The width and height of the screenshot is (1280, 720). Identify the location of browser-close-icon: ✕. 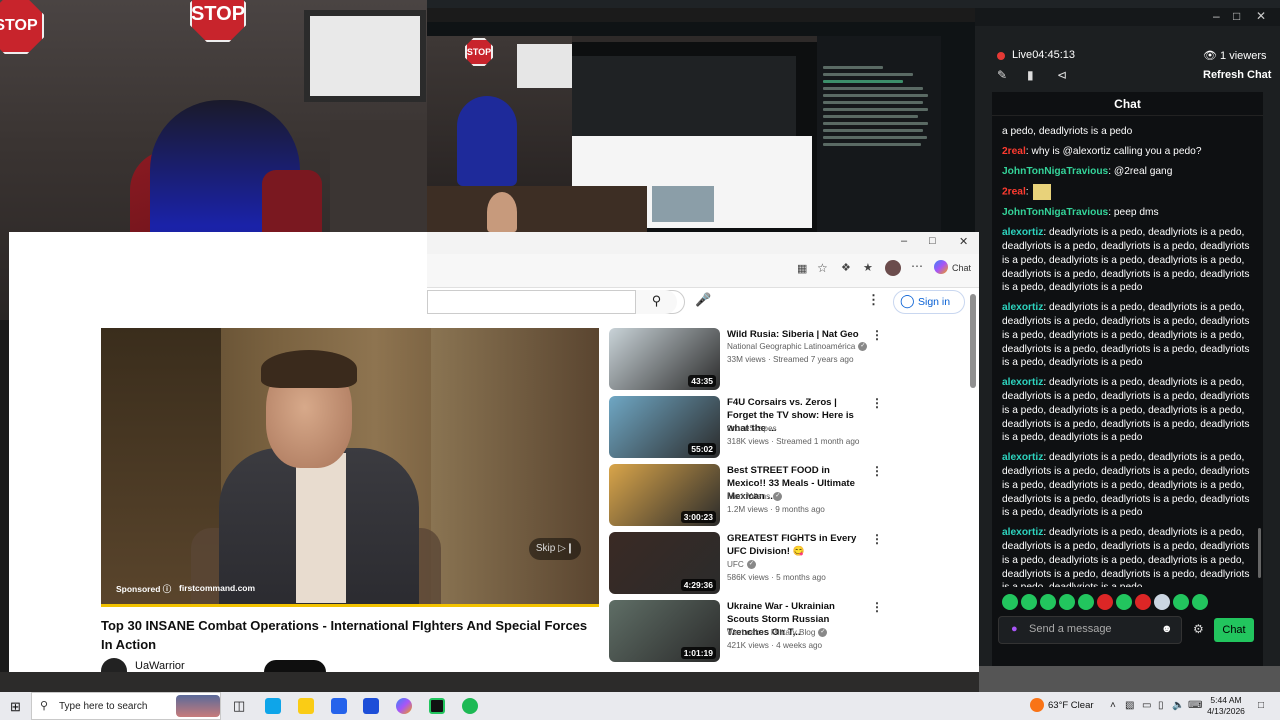
(963, 241).